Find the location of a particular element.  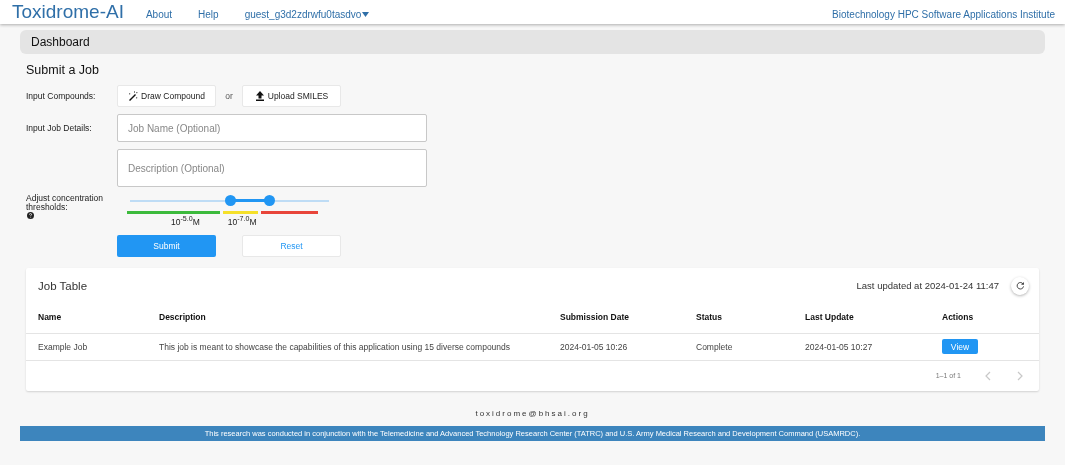

column-header: Submission Date is located at coordinates (595, 318).